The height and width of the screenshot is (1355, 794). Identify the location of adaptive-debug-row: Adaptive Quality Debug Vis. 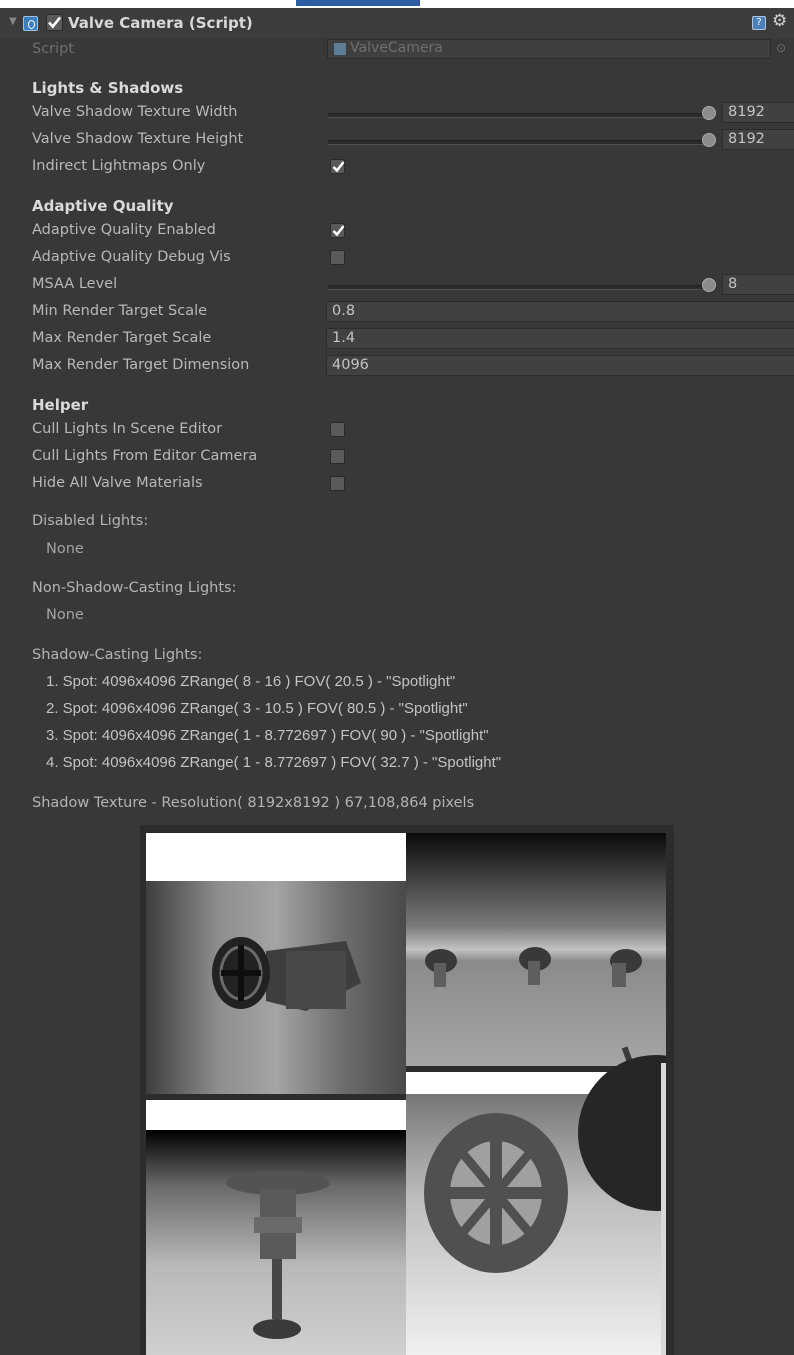
(397, 259).